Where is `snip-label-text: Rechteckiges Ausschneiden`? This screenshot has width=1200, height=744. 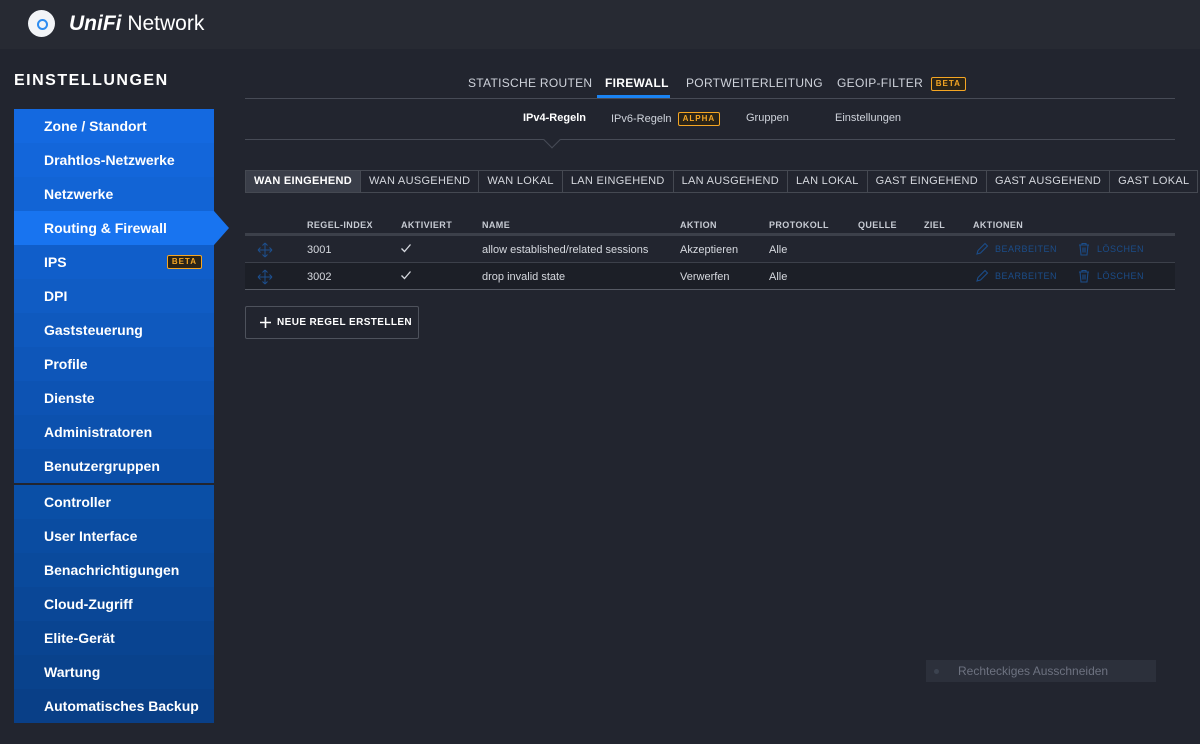 snip-label-text: Rechteckiges Ausschneiden is located at coordinates (1033, 671).